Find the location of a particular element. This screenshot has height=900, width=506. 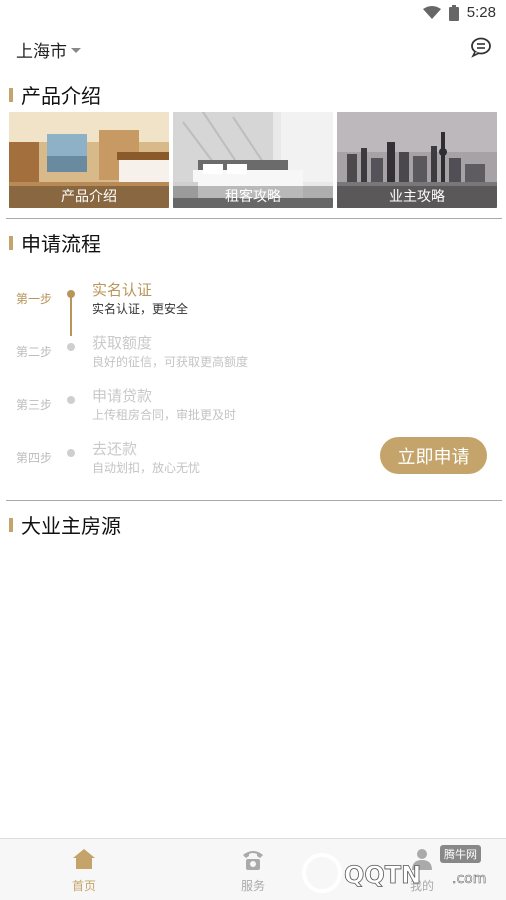

step-1: 第一步 实名认证 实名认证，更安全 is located at coordinates (253, 299).